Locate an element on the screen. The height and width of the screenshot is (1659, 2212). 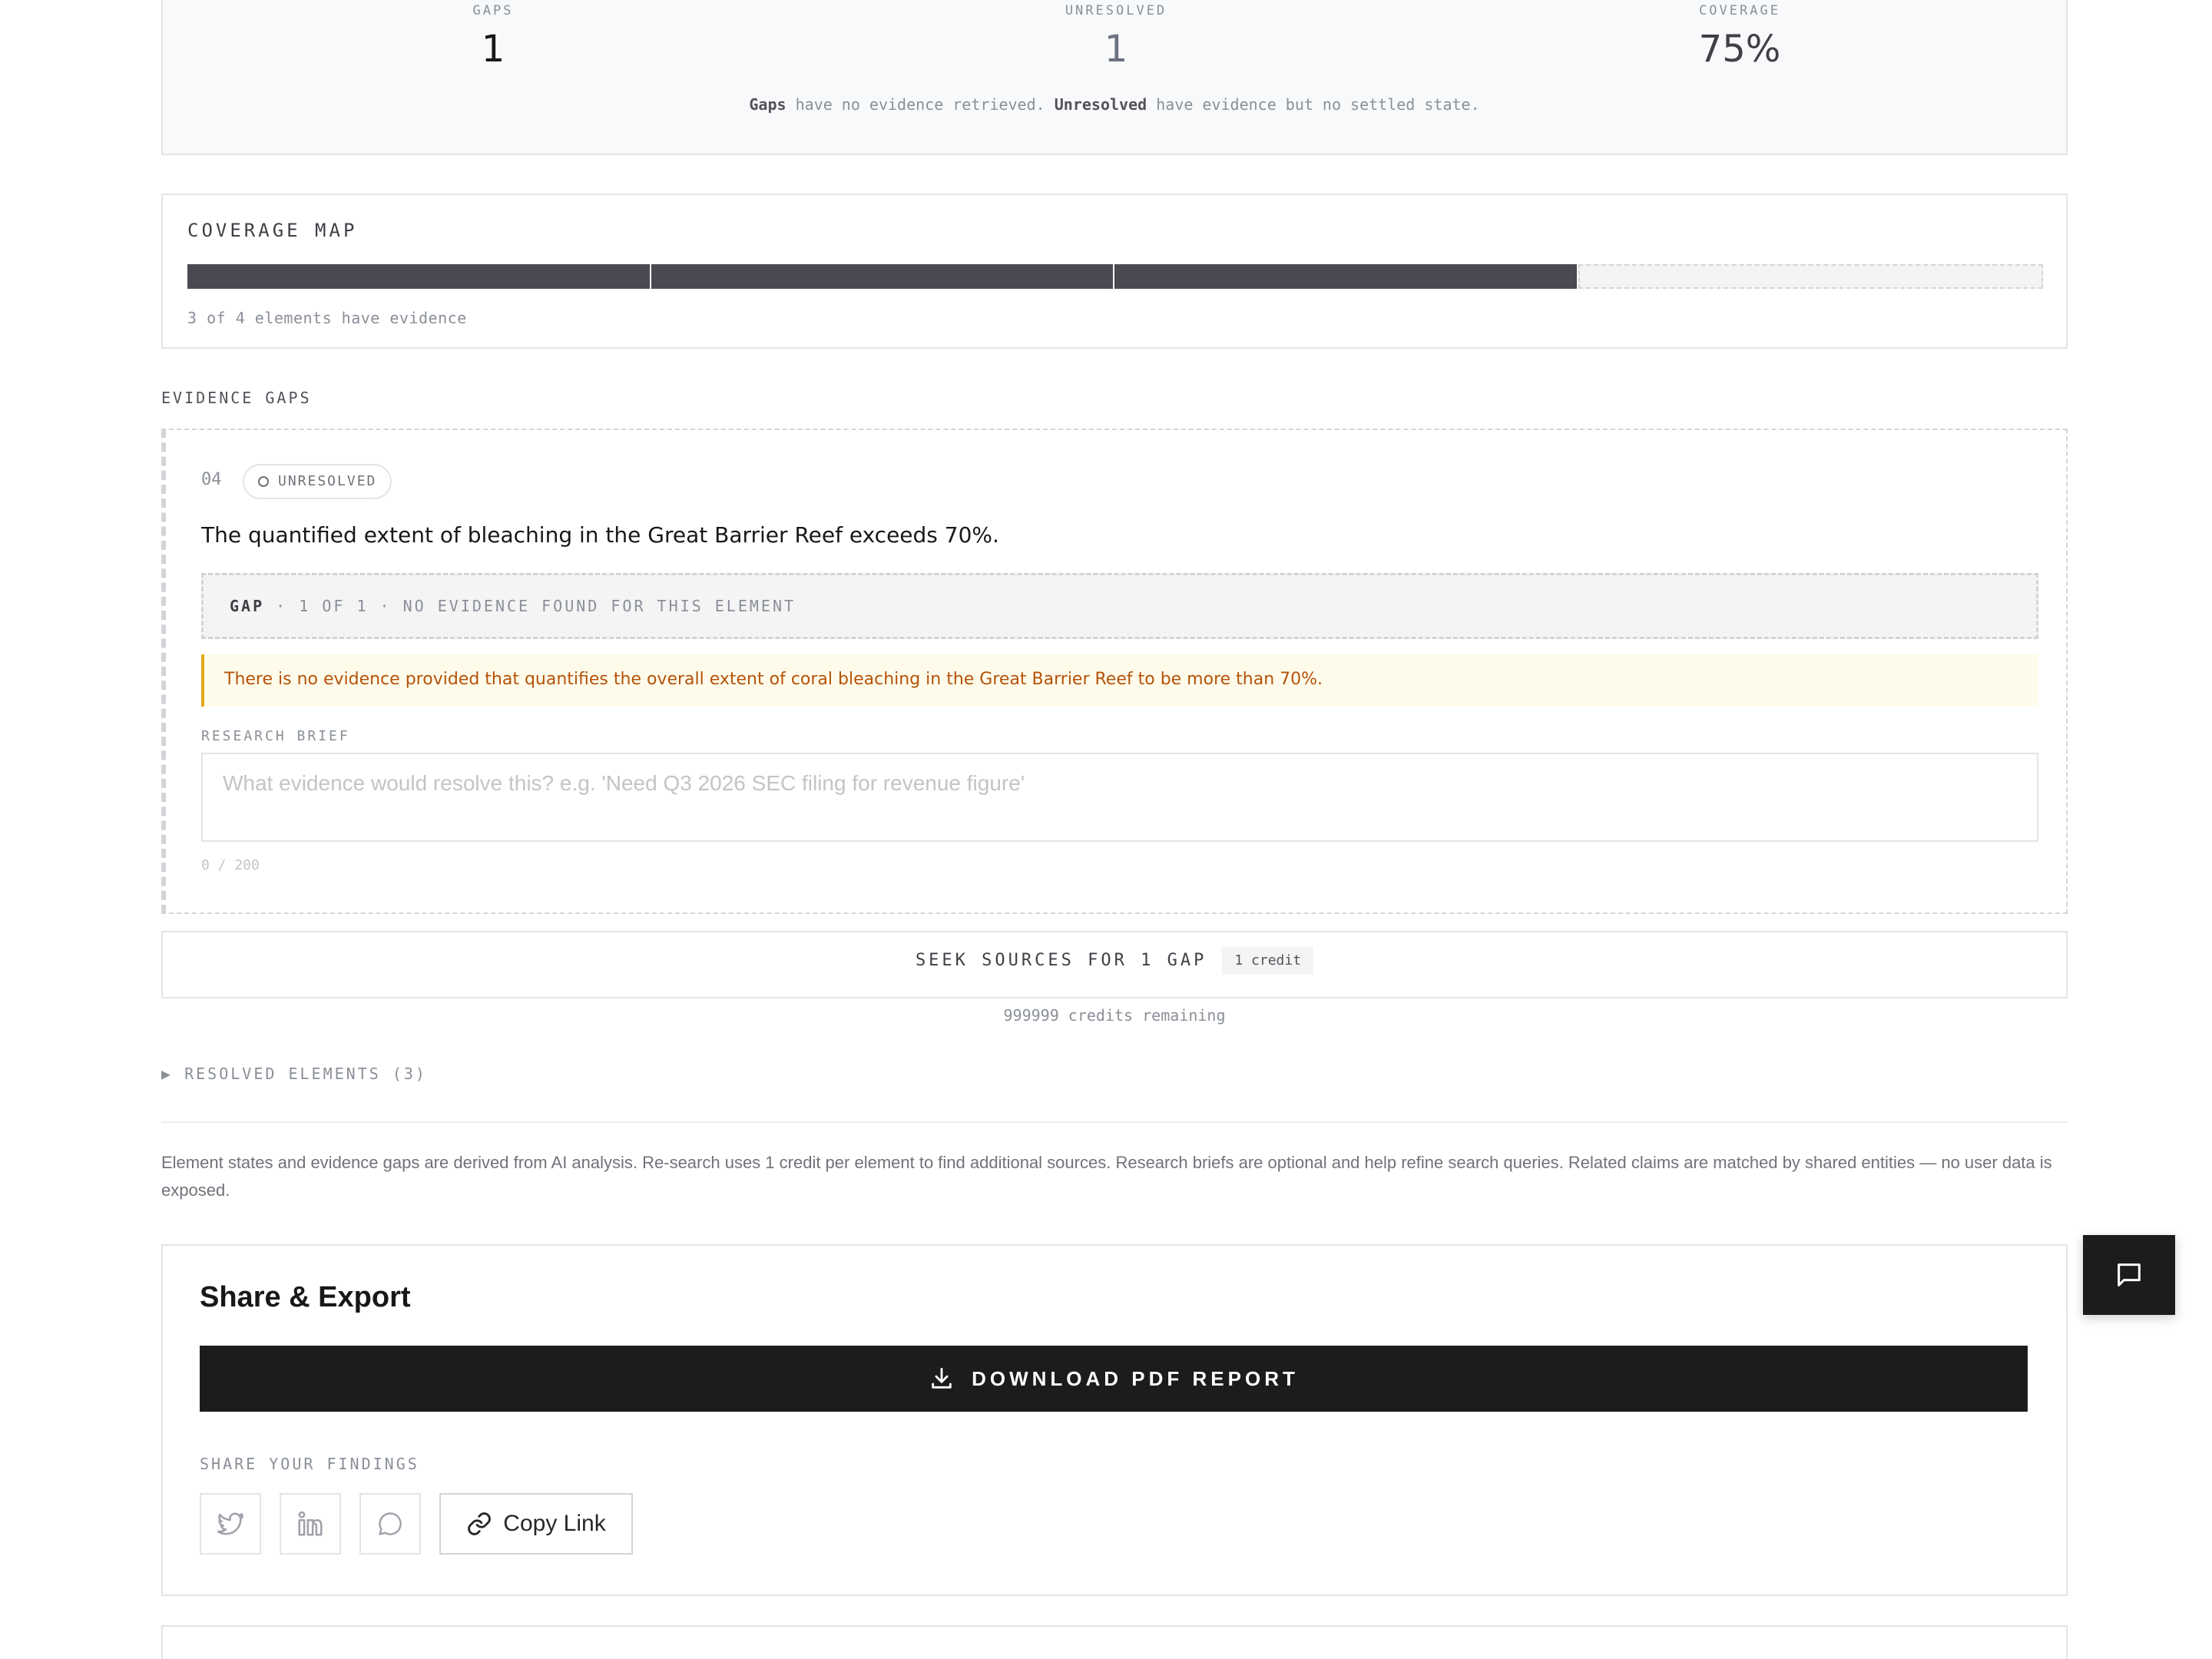
section-divider is located at coordinates (1115, 1122).